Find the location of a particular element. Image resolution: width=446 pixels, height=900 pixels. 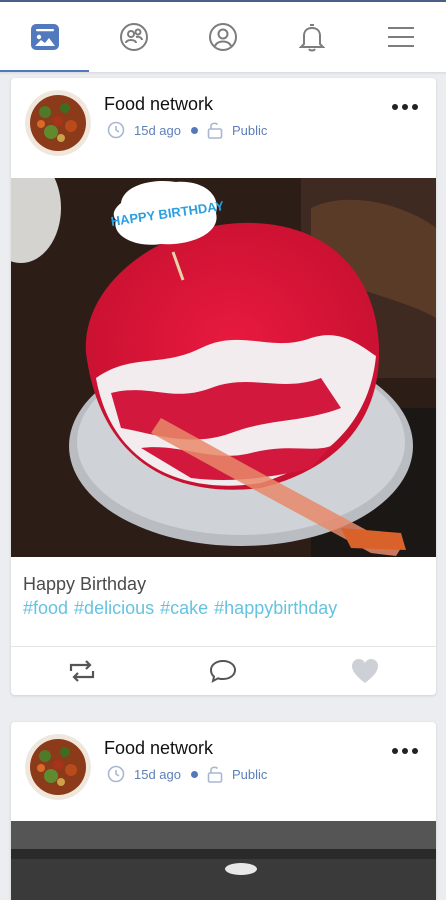

actions-divider is located at coordinates (223, 646).